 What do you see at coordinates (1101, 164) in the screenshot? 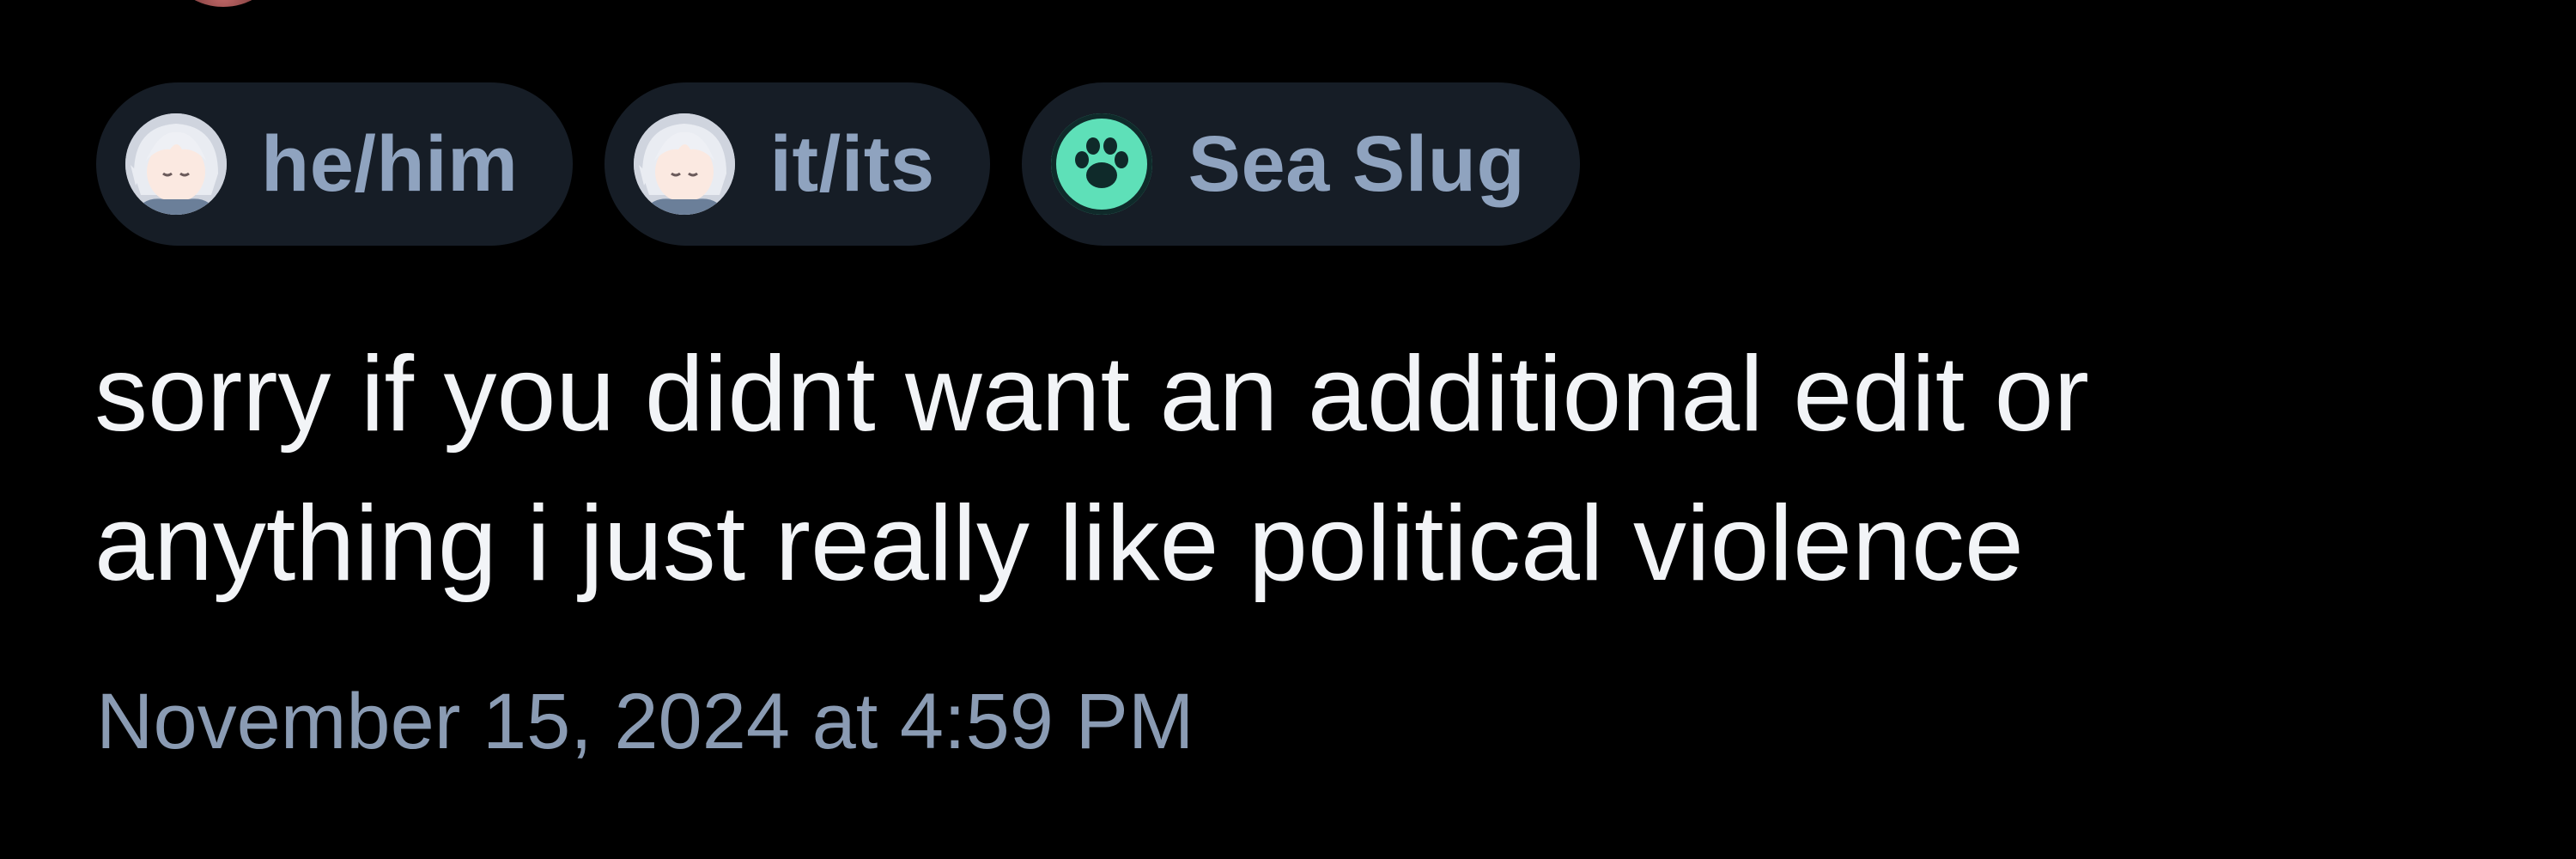
I see `paw-print-icon` at bounding box center [1101, 164].